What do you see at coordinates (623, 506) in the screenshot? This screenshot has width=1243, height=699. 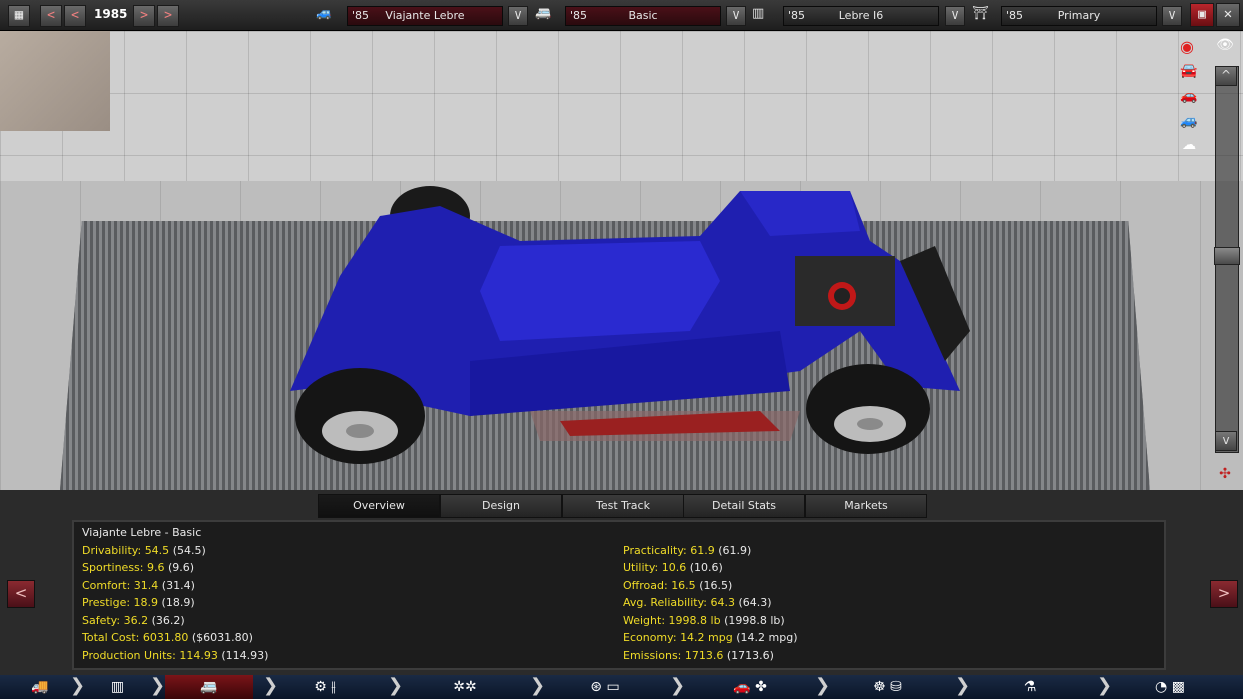 I see `tab-test-track: Test Track` at bounding box center [623, 506].